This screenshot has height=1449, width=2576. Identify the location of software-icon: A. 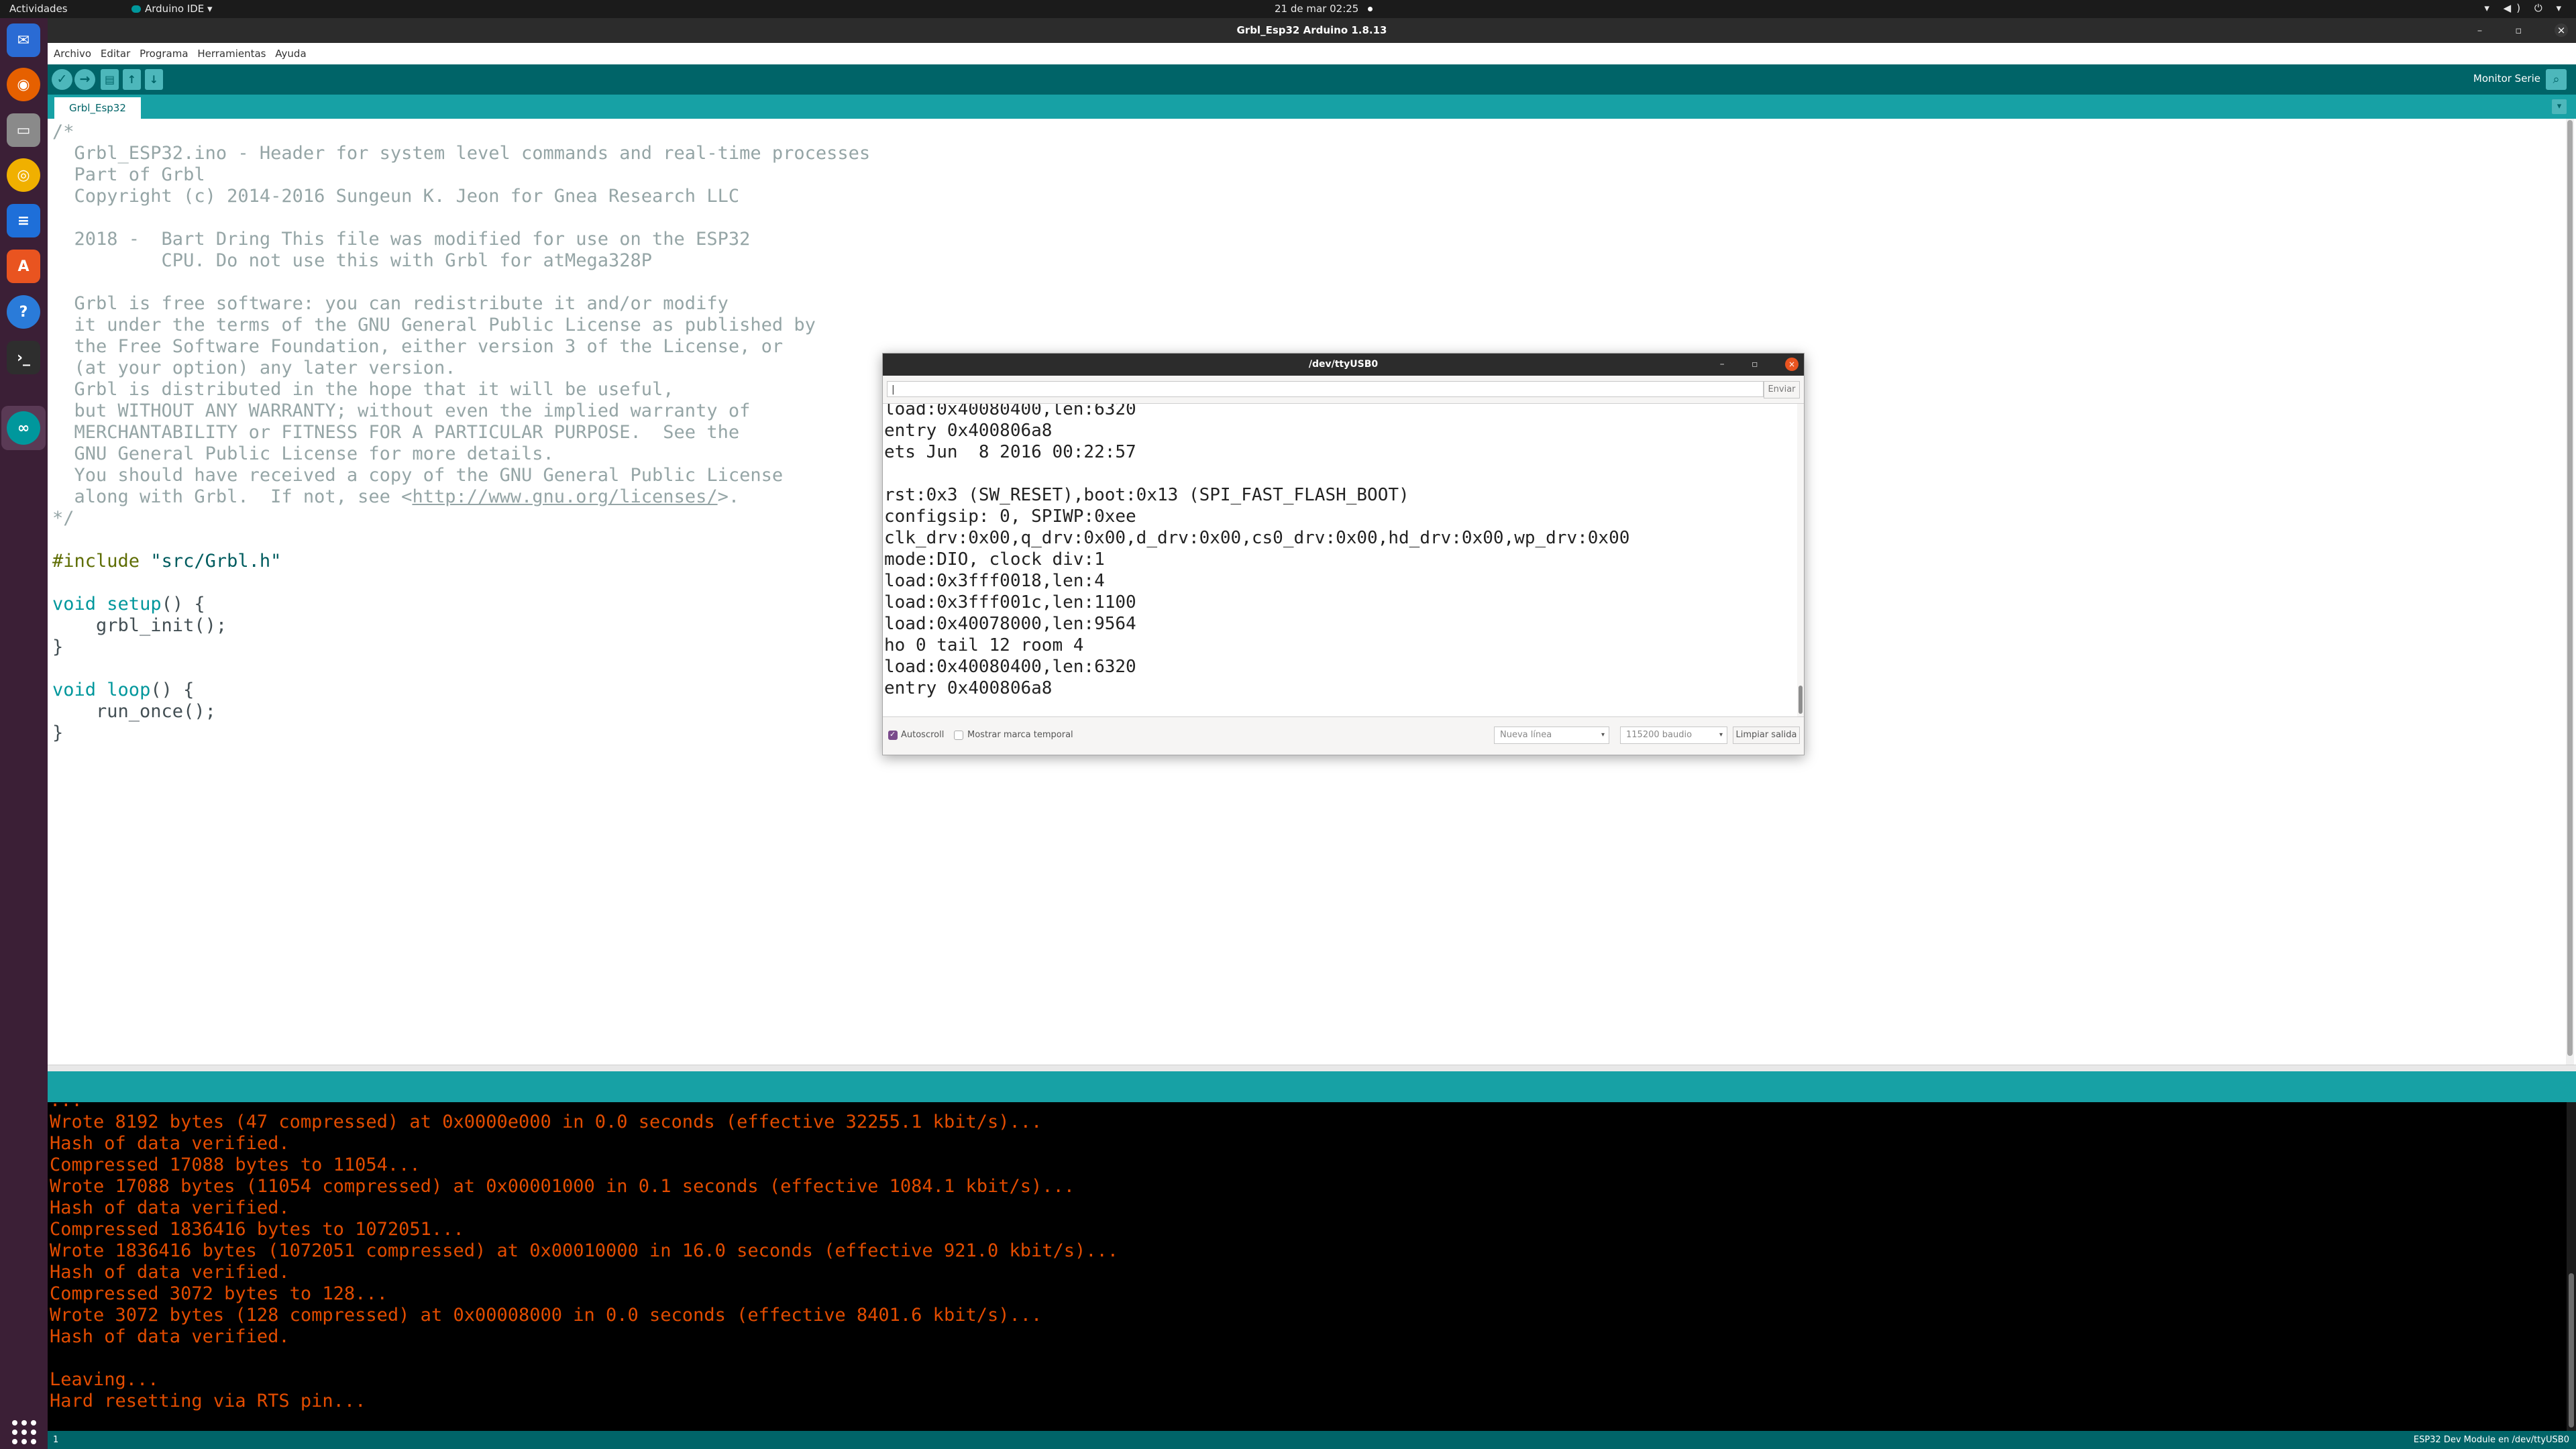
(23, 266).